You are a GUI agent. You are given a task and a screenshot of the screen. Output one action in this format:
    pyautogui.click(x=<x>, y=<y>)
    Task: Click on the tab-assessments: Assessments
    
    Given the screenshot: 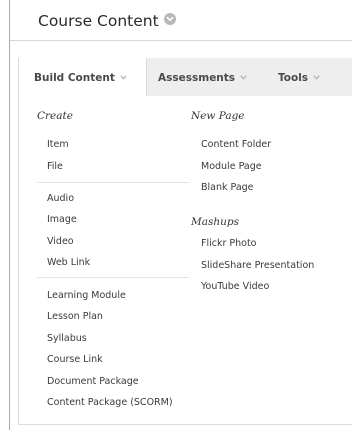 What is the action you would take?
    pyautogui.click(x=202, y=77)
    